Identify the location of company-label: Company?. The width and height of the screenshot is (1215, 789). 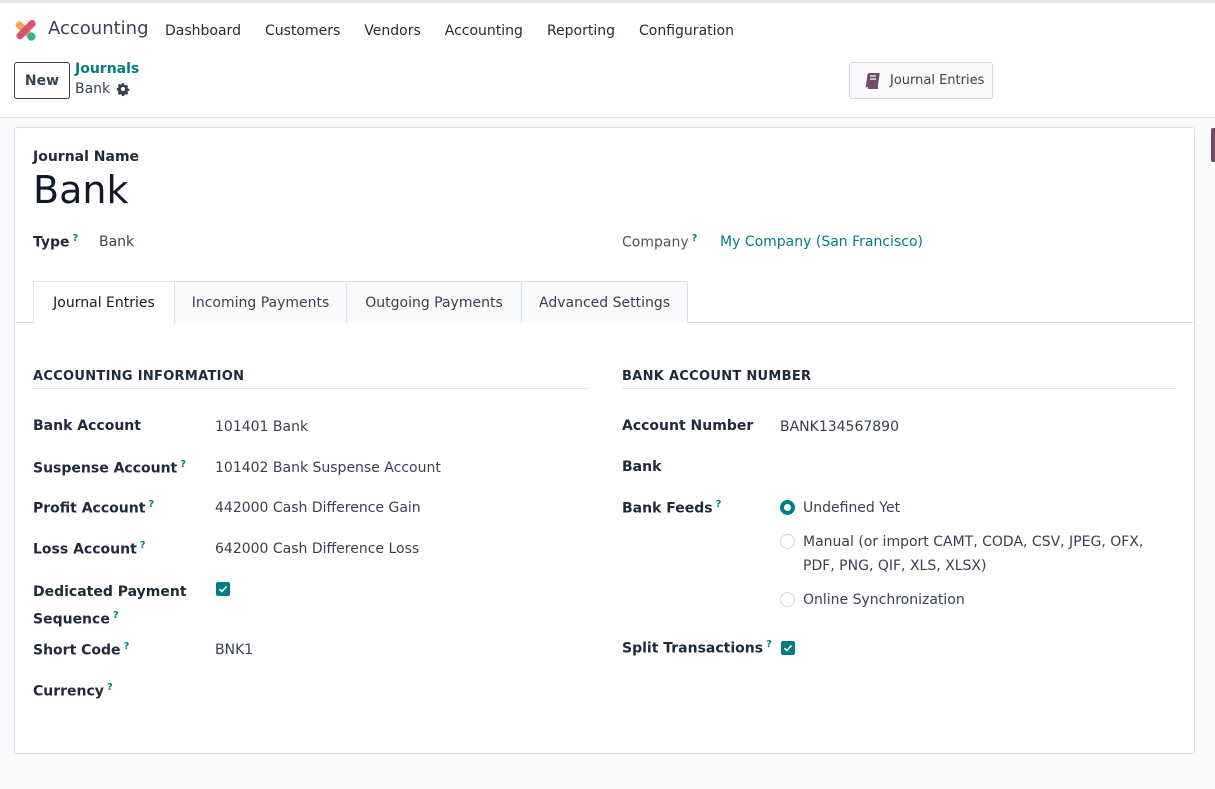
(660, 242).